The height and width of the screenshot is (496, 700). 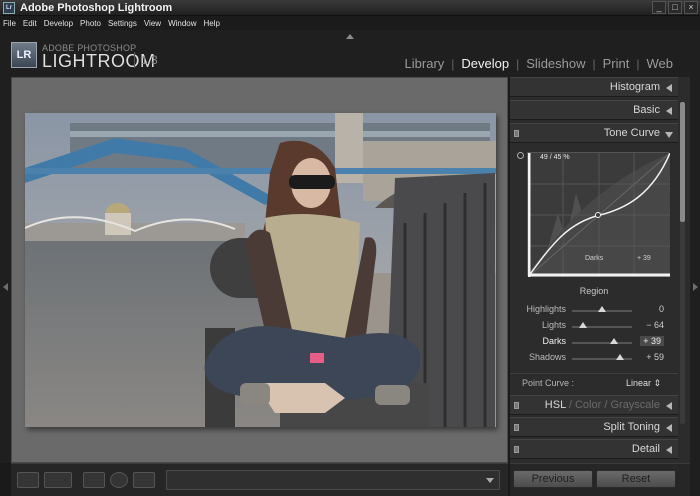 I want to click on module-print: Print, so click(x=616, y=63).